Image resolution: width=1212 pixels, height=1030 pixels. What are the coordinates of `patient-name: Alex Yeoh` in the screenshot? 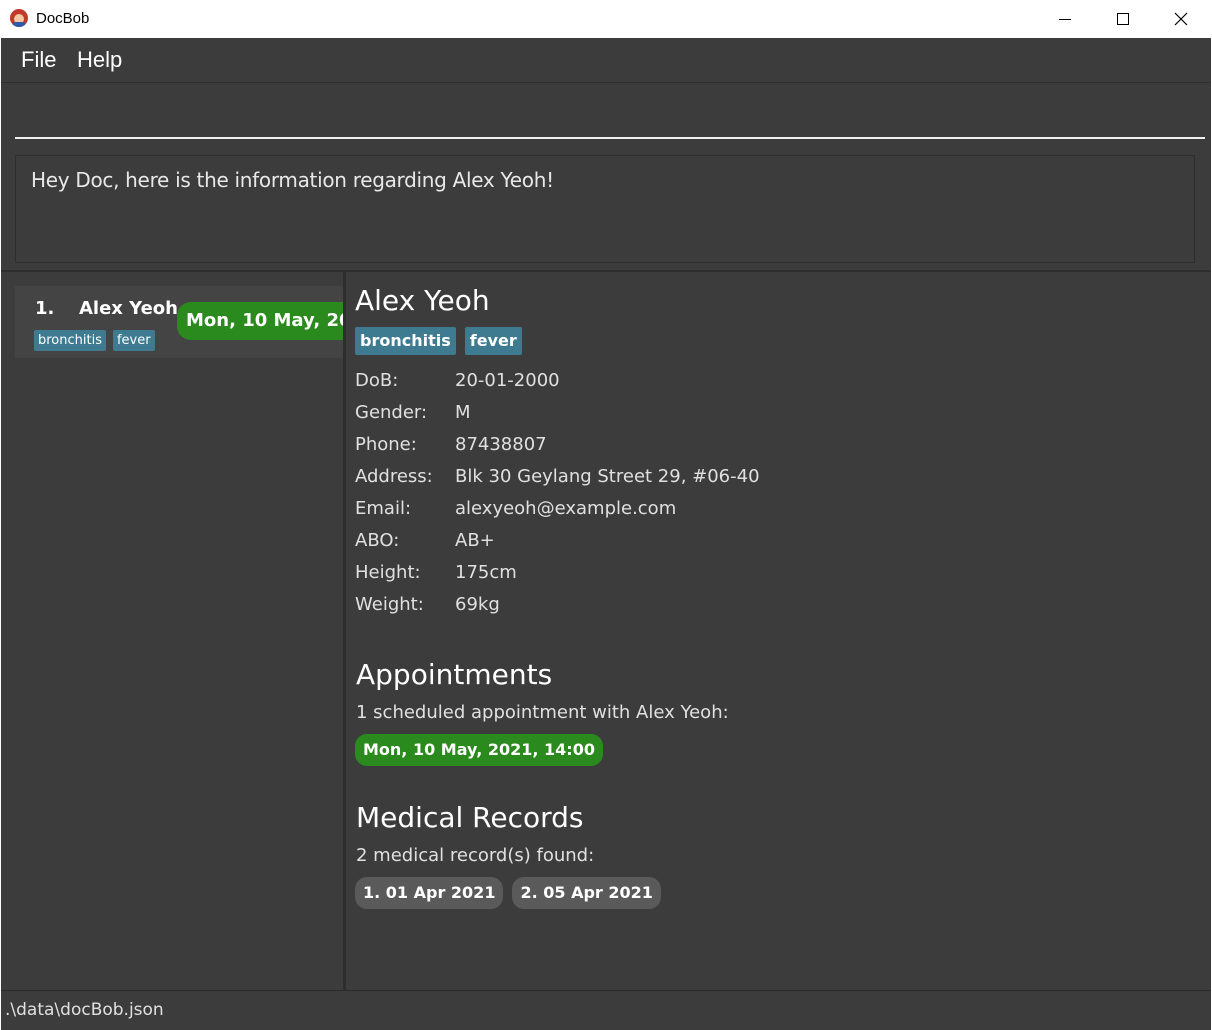 It's located at (128, 308).